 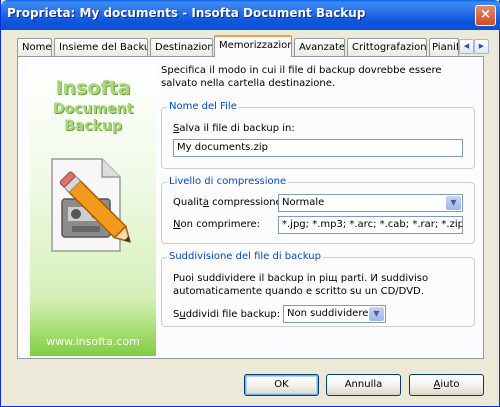 I want to click on banner-website: www.insofta.com, so click(x=93, y=341).